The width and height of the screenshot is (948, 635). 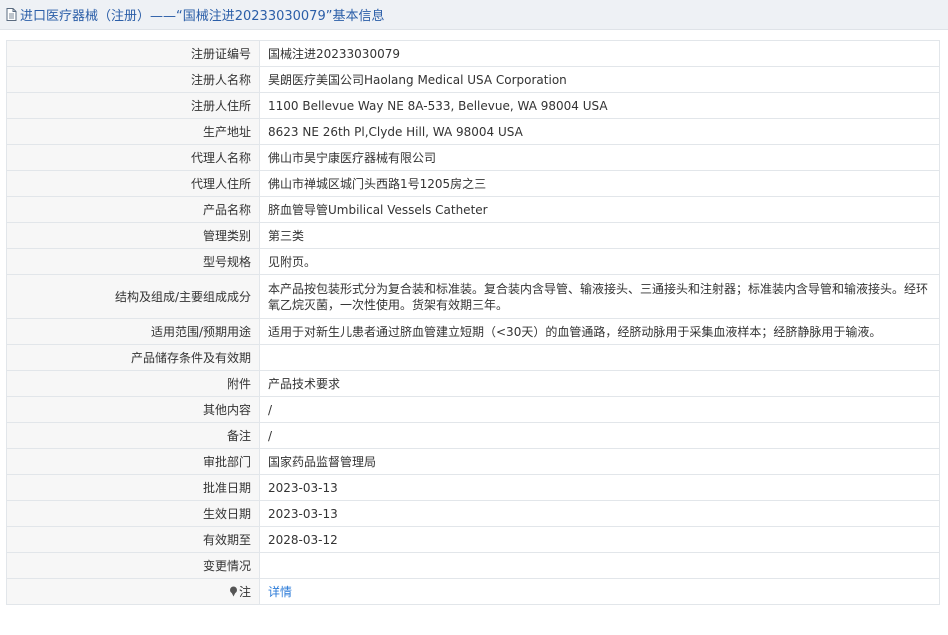 What do you see at coordinates (133, 235) in the screenshot?
I see `row-label: 管理类别` at bounding box center [133, 235].